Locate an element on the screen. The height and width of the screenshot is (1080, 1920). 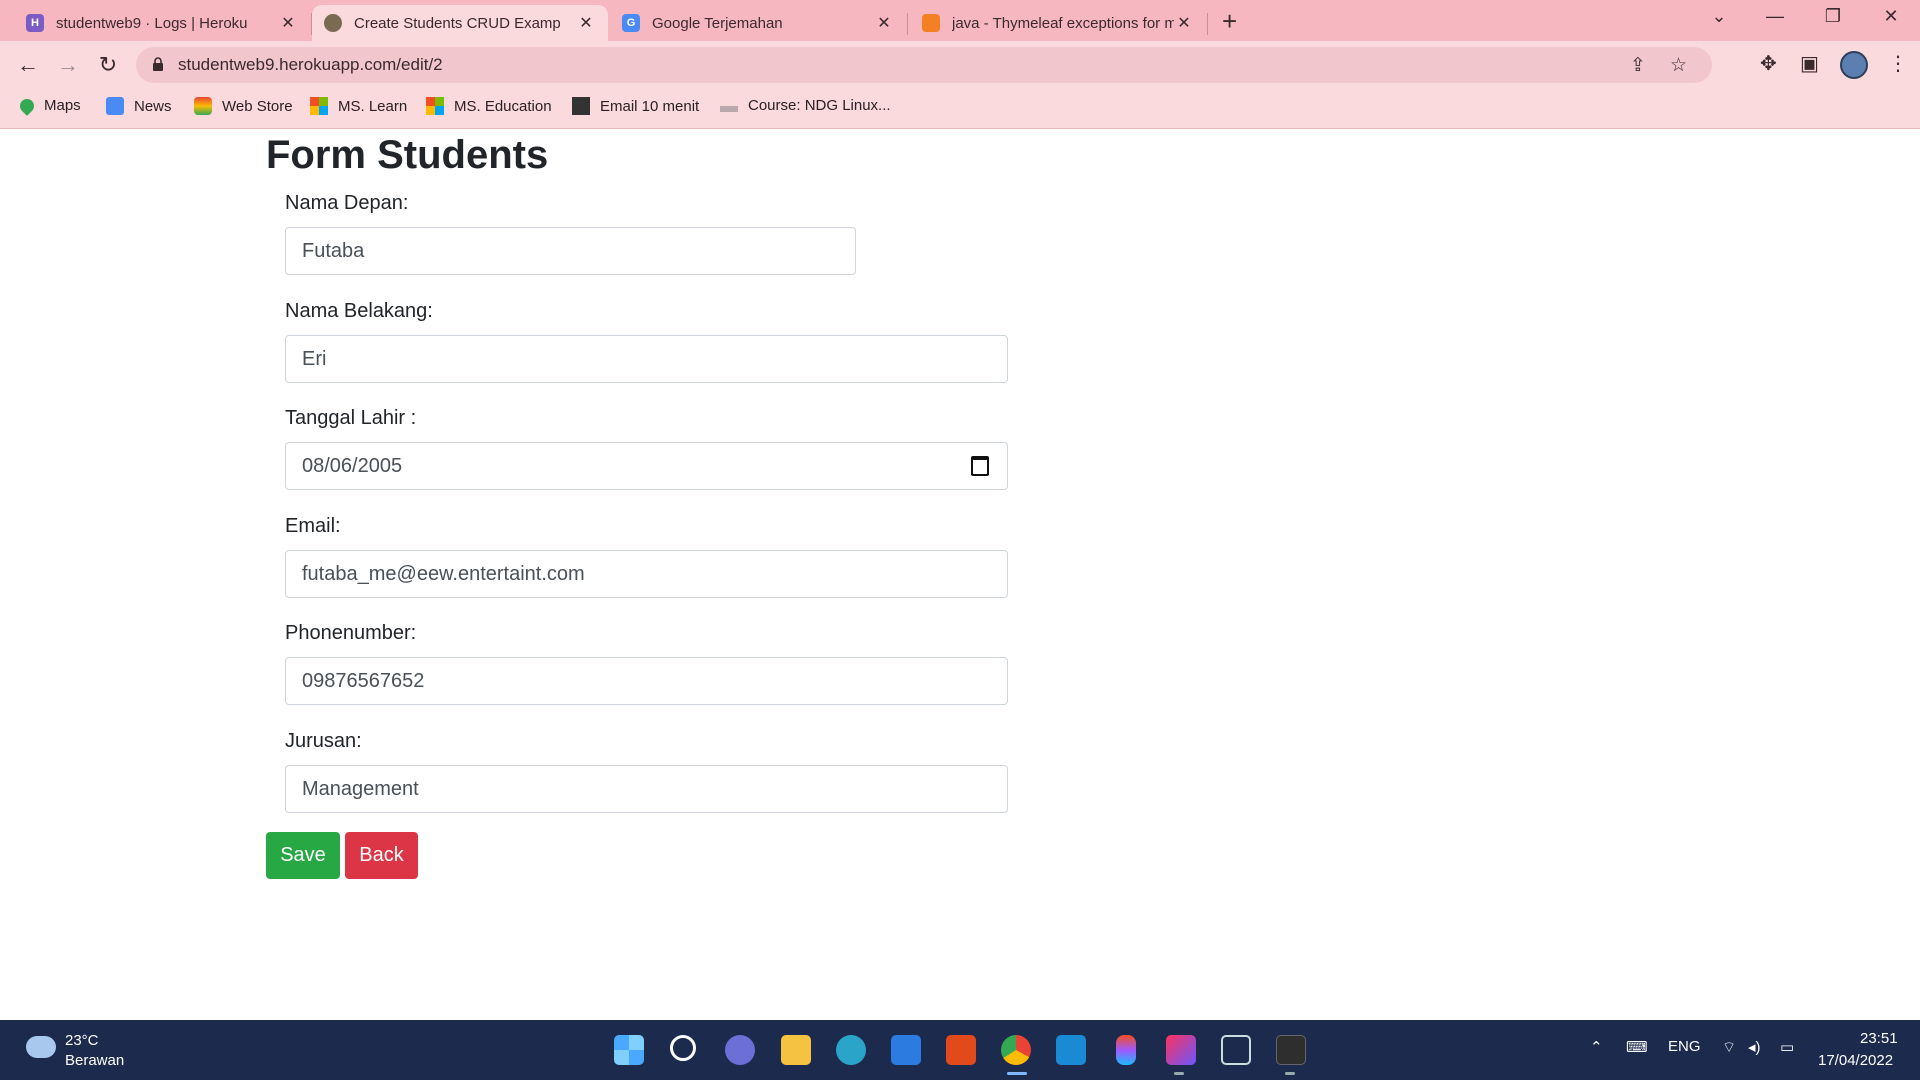
calendar-icon is located at coordinates (980, 466).